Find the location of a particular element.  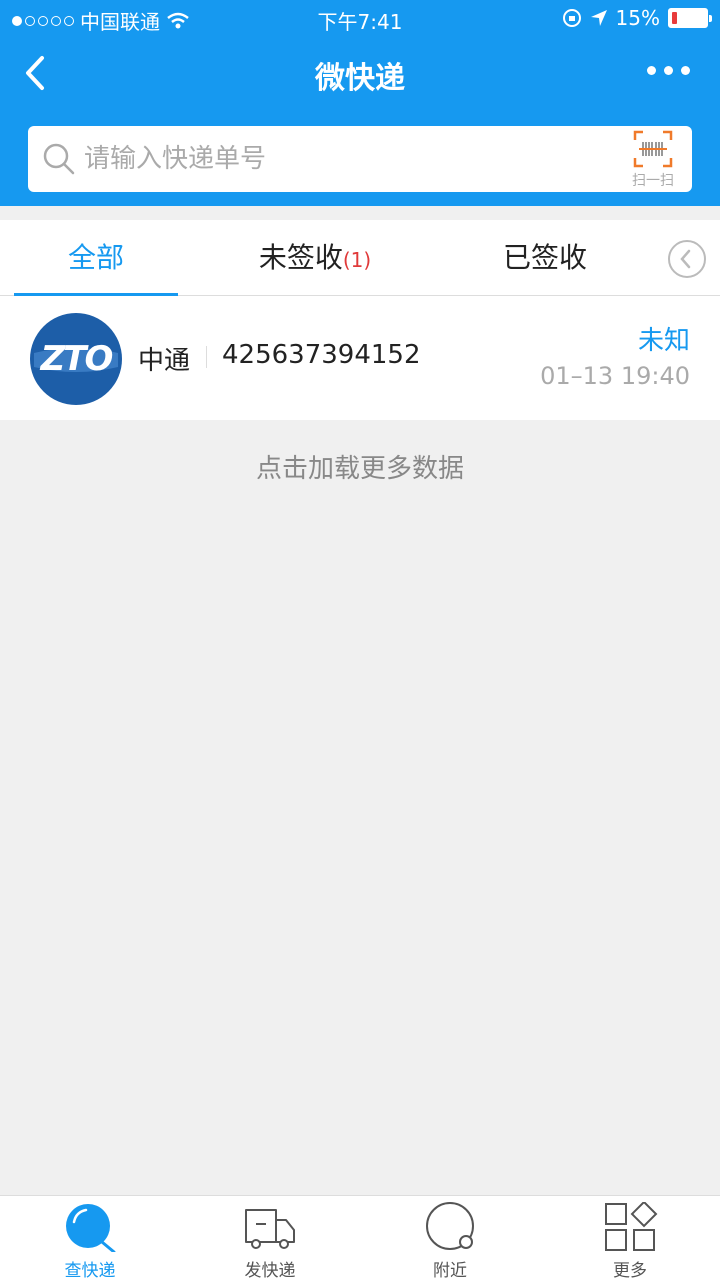

divider is located at coordinates (206, 357).